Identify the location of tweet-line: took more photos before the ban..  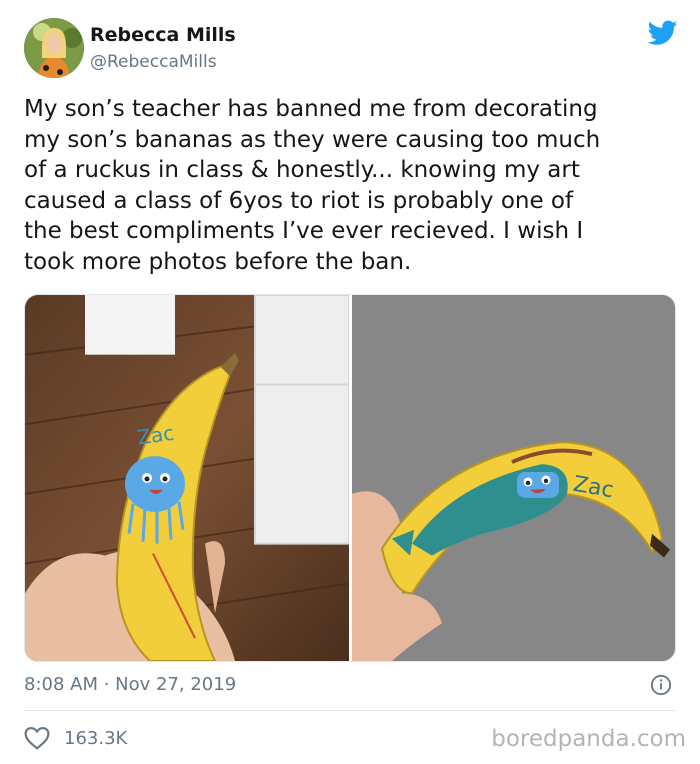
(218, 261).